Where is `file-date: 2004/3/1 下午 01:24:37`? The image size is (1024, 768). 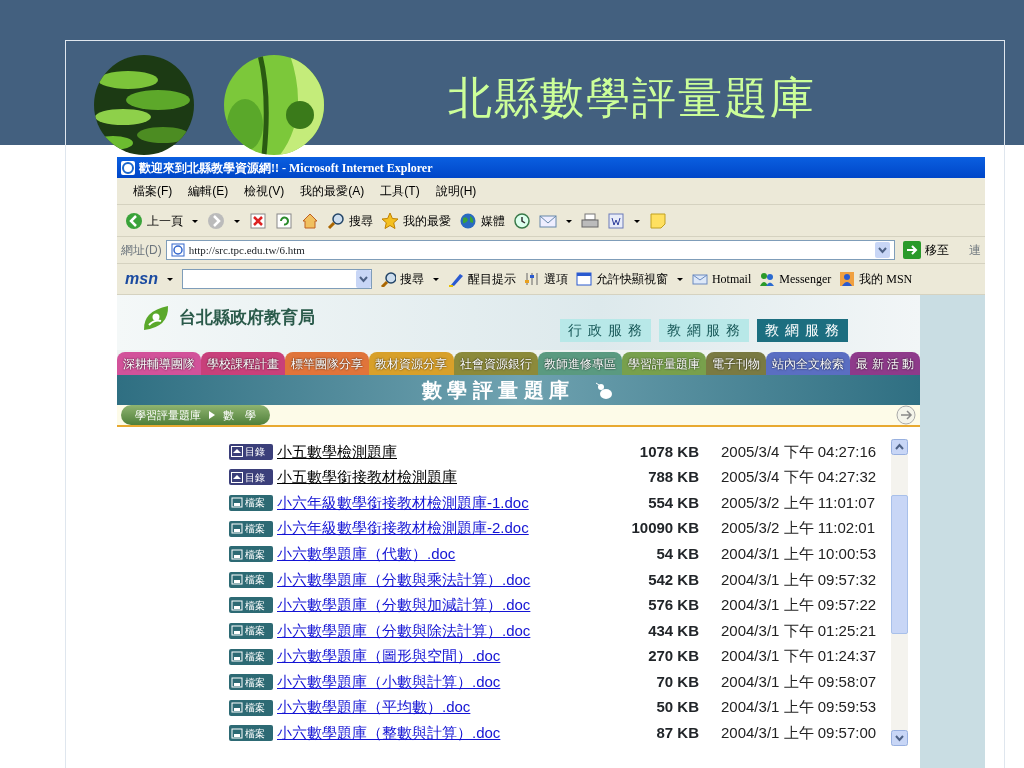 file-date: 2004/3/1 下午 01:24:37 is located at coordinates (799, 656).